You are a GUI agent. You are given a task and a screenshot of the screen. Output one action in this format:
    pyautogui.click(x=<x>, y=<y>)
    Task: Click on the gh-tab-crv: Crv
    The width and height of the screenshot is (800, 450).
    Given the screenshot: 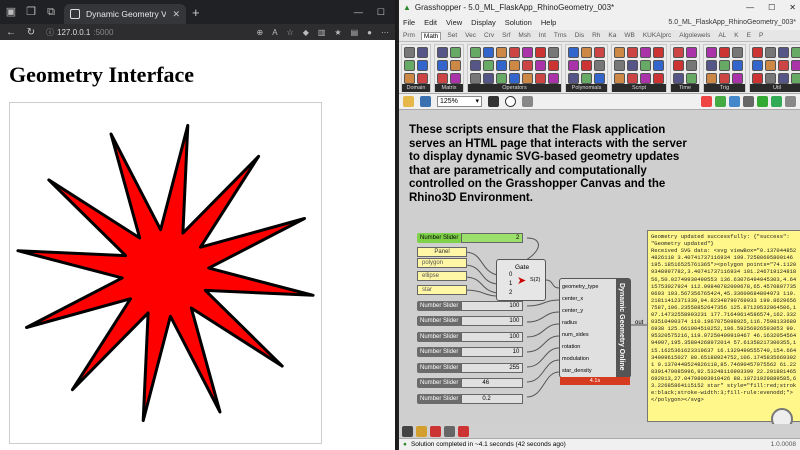 What is the action you would take?
    pyautogui.click(x=489, y=35)
    